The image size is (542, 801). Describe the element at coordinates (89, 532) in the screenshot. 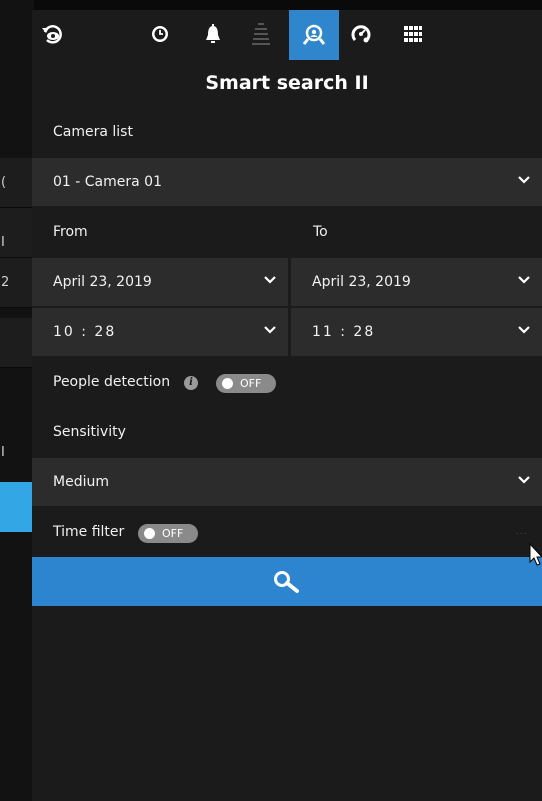

I see `time-filter-label: Time filter` at that location.